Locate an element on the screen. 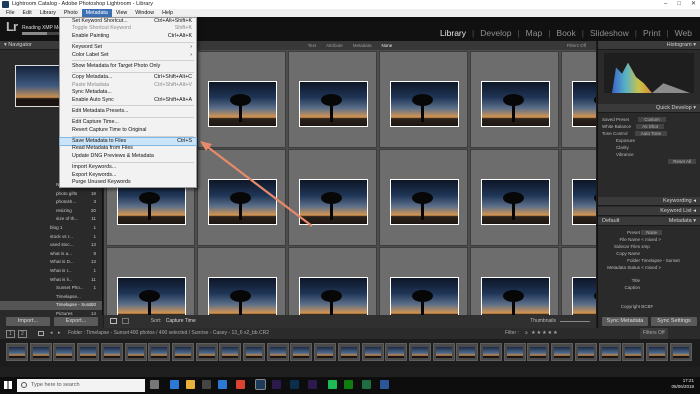  annotation-arrow is located at coordinates (256, 184).